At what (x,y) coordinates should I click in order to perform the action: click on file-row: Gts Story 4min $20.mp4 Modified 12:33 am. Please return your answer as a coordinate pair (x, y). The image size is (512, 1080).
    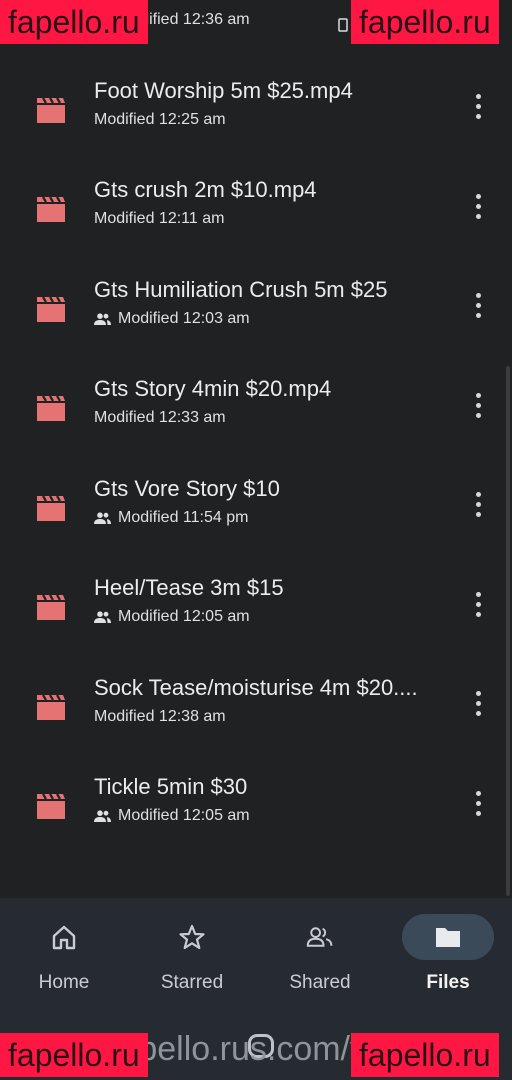
    Looking at the image, I should click on (256, 406).